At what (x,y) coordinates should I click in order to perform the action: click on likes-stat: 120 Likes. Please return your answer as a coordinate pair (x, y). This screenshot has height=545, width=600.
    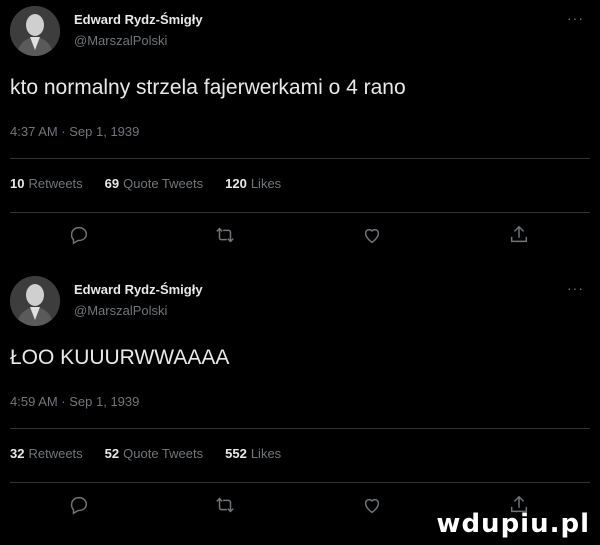
    Looking at the image, I should click on (253, 183).